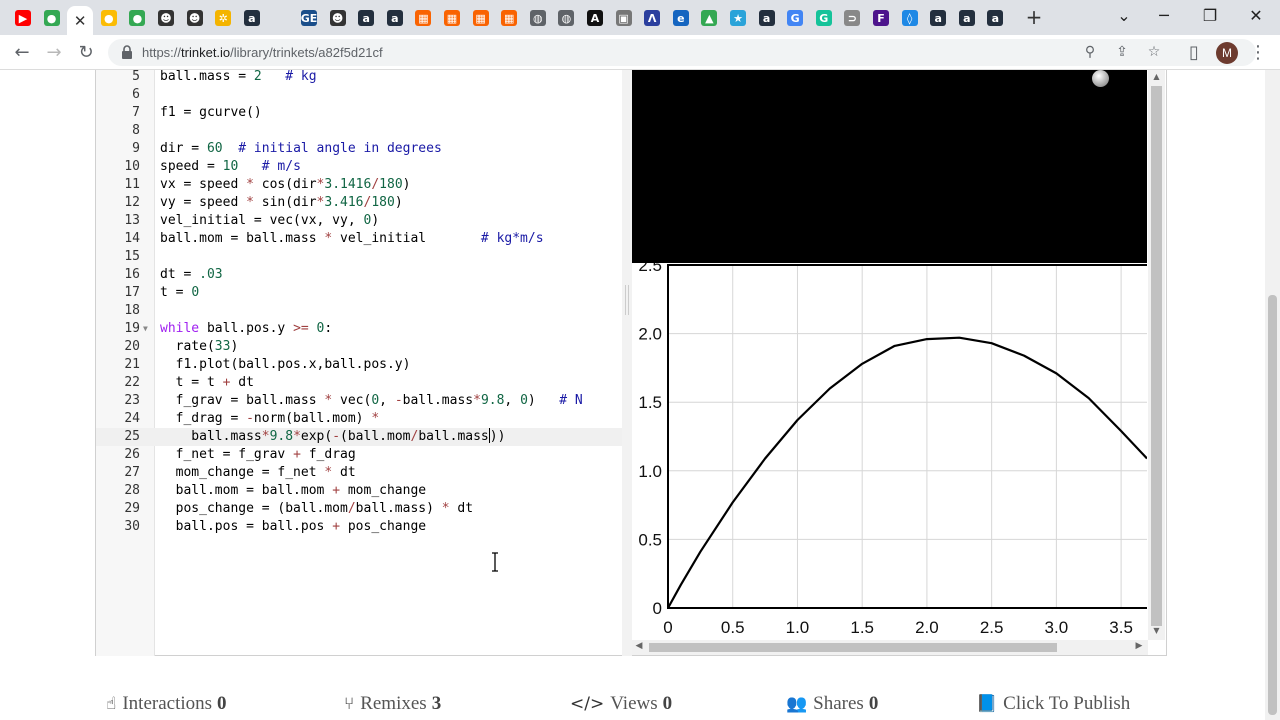  Describe the element at coordinates (1272, 505) in the screenshot. I see `page-vertical-scroll-thumb` at that location.